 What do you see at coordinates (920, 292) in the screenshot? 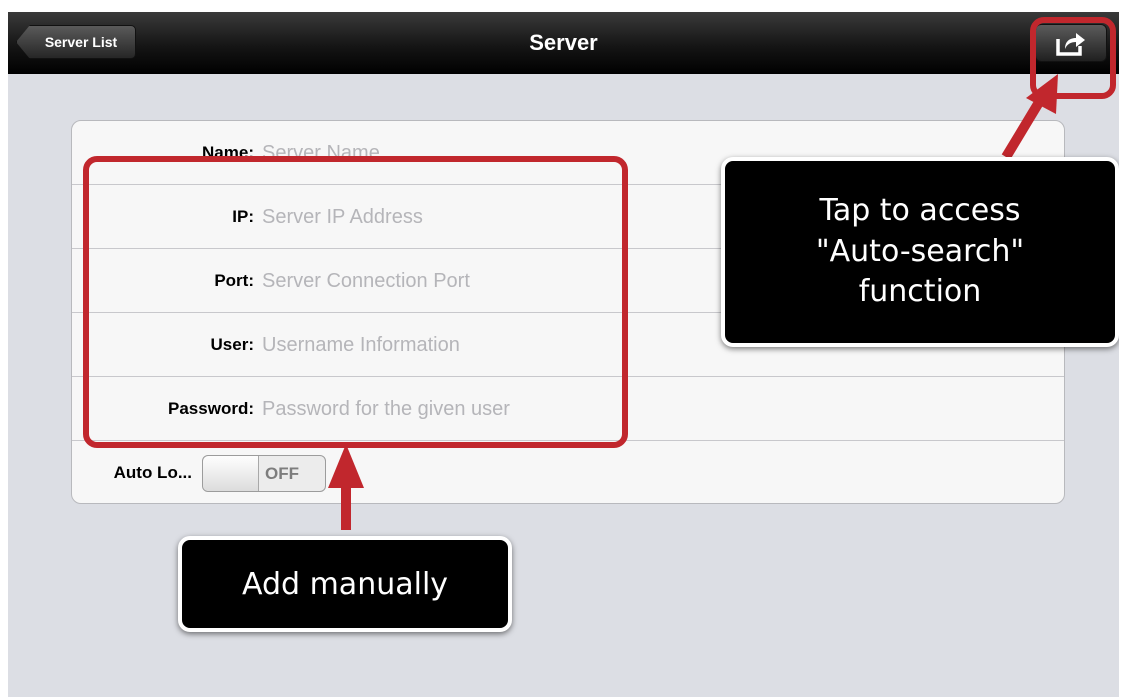
I see `auto-search-text-line-3: function` at bounding box center [920, 292].